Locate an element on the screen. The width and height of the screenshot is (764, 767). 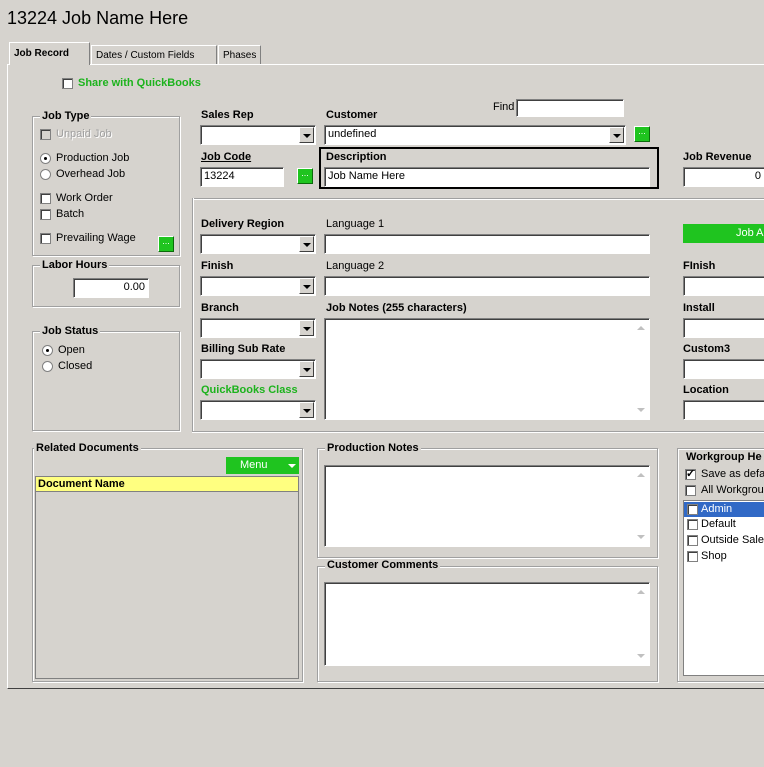
middle-divider-bottom is located at coordinates (478, 432).